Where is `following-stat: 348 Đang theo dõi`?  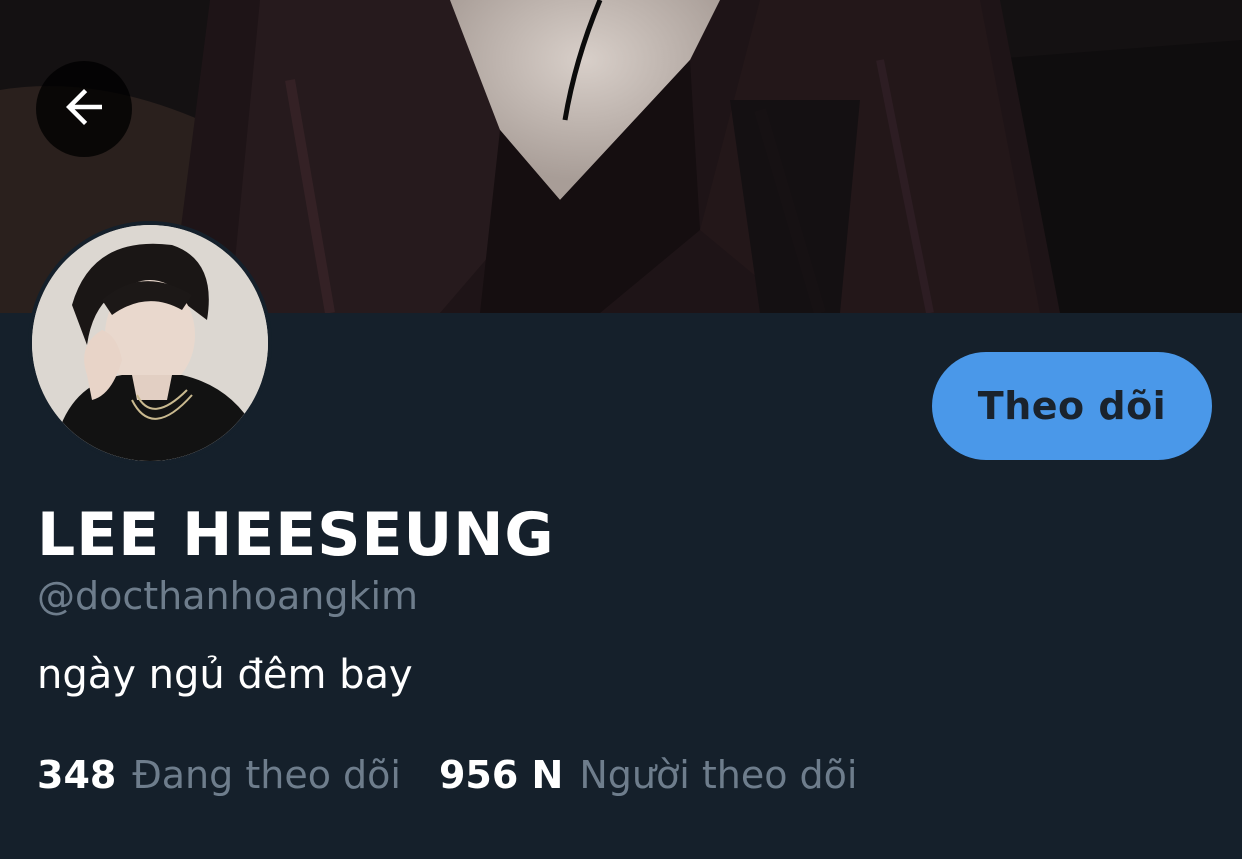 following-stat: 348 Đang theo dõi is located at coordinates (219, 775).